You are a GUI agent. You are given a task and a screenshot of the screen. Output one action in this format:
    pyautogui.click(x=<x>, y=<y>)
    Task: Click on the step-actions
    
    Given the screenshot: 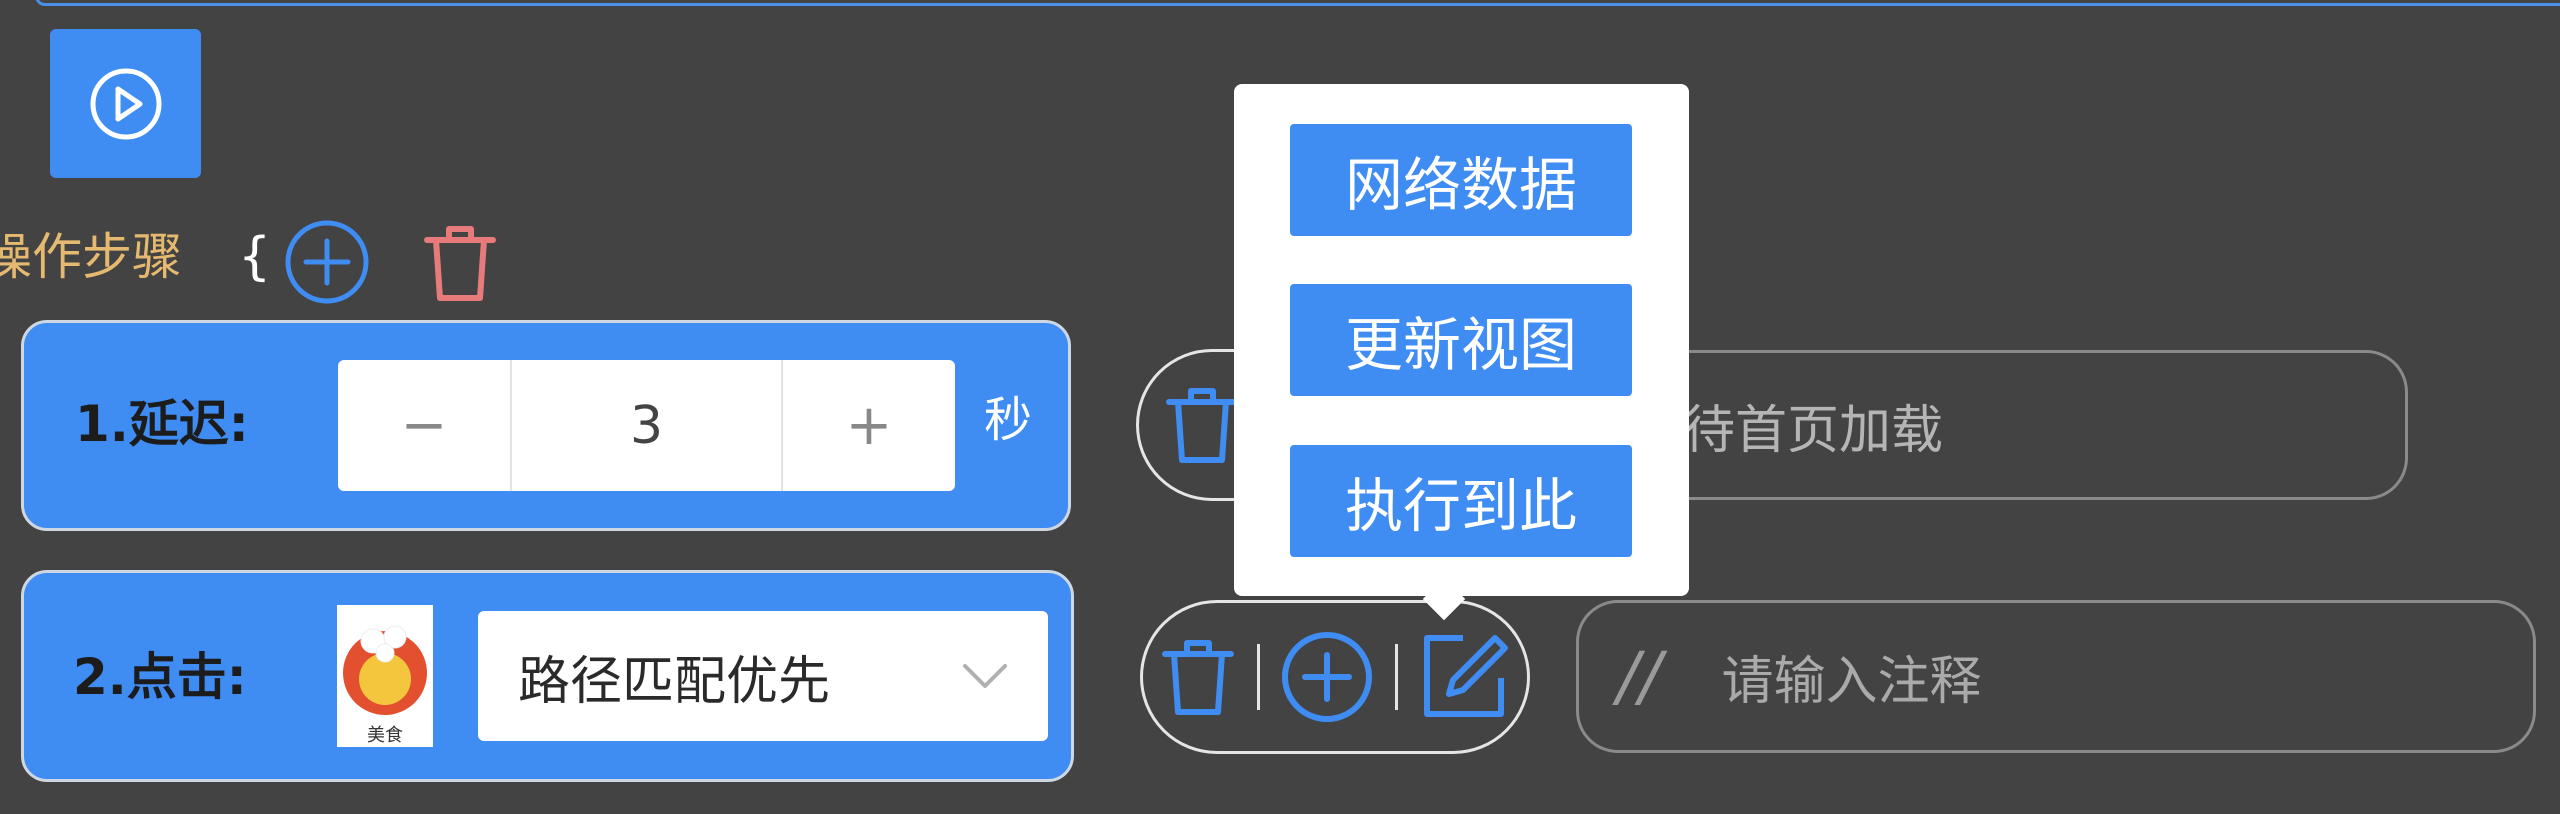 What is the action you would take?
    pyautogui.click(x=1335, y=677)
    